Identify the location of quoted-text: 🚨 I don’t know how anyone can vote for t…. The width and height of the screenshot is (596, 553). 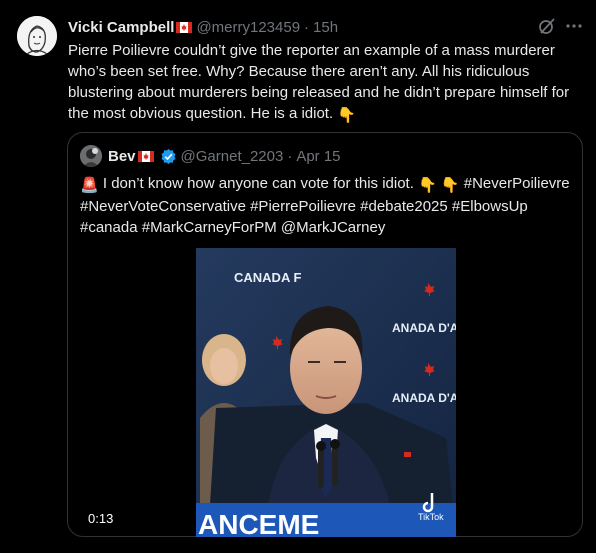
(325, 205).